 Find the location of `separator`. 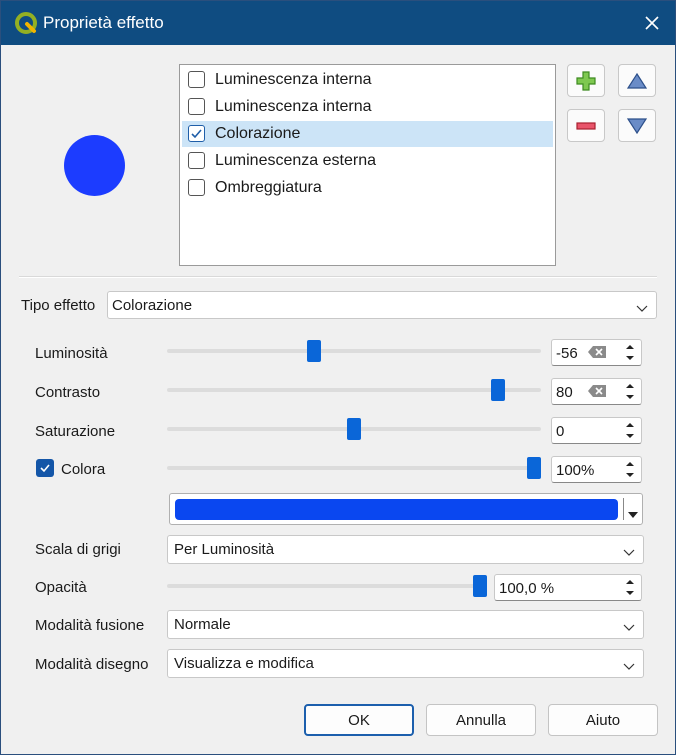

separator is located at coordinates (338, 277).